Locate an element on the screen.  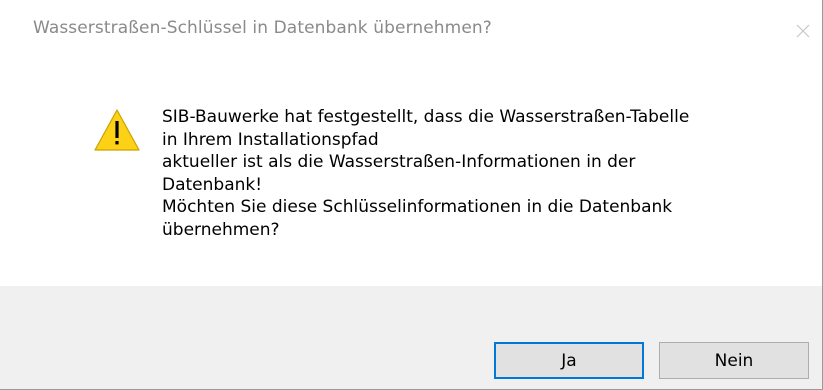
yes-button: Ja is located at coordinates (569, 360).